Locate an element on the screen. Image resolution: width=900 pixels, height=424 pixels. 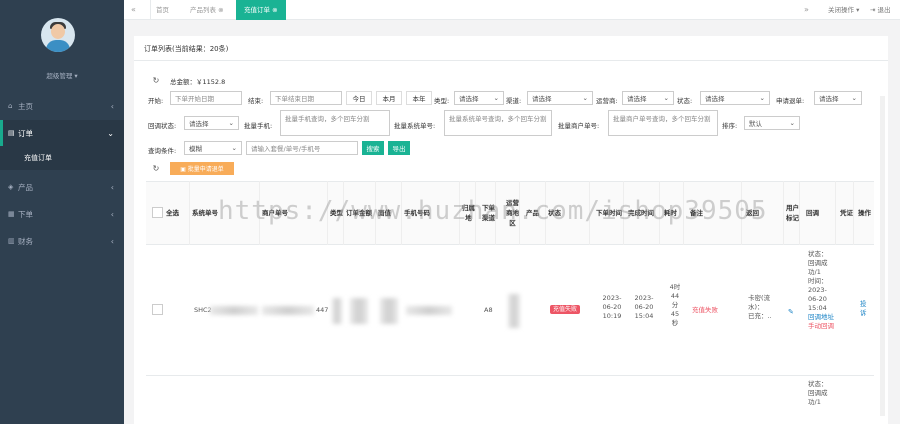
tab-home: 首页 is located at coordinates (162, 10).